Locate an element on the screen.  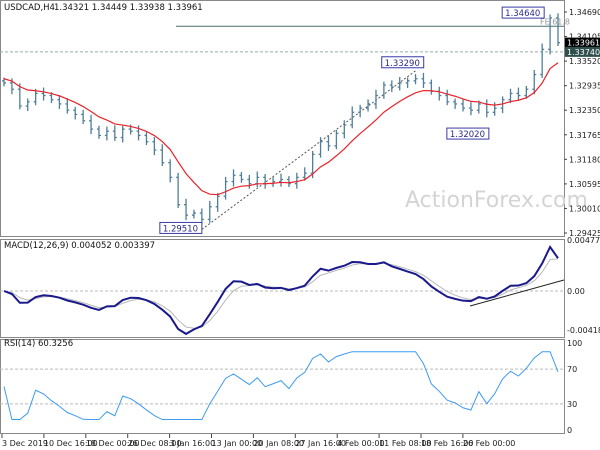
time-tick-label: 3 Jan 16:00 is located at coordinates (193, 443).